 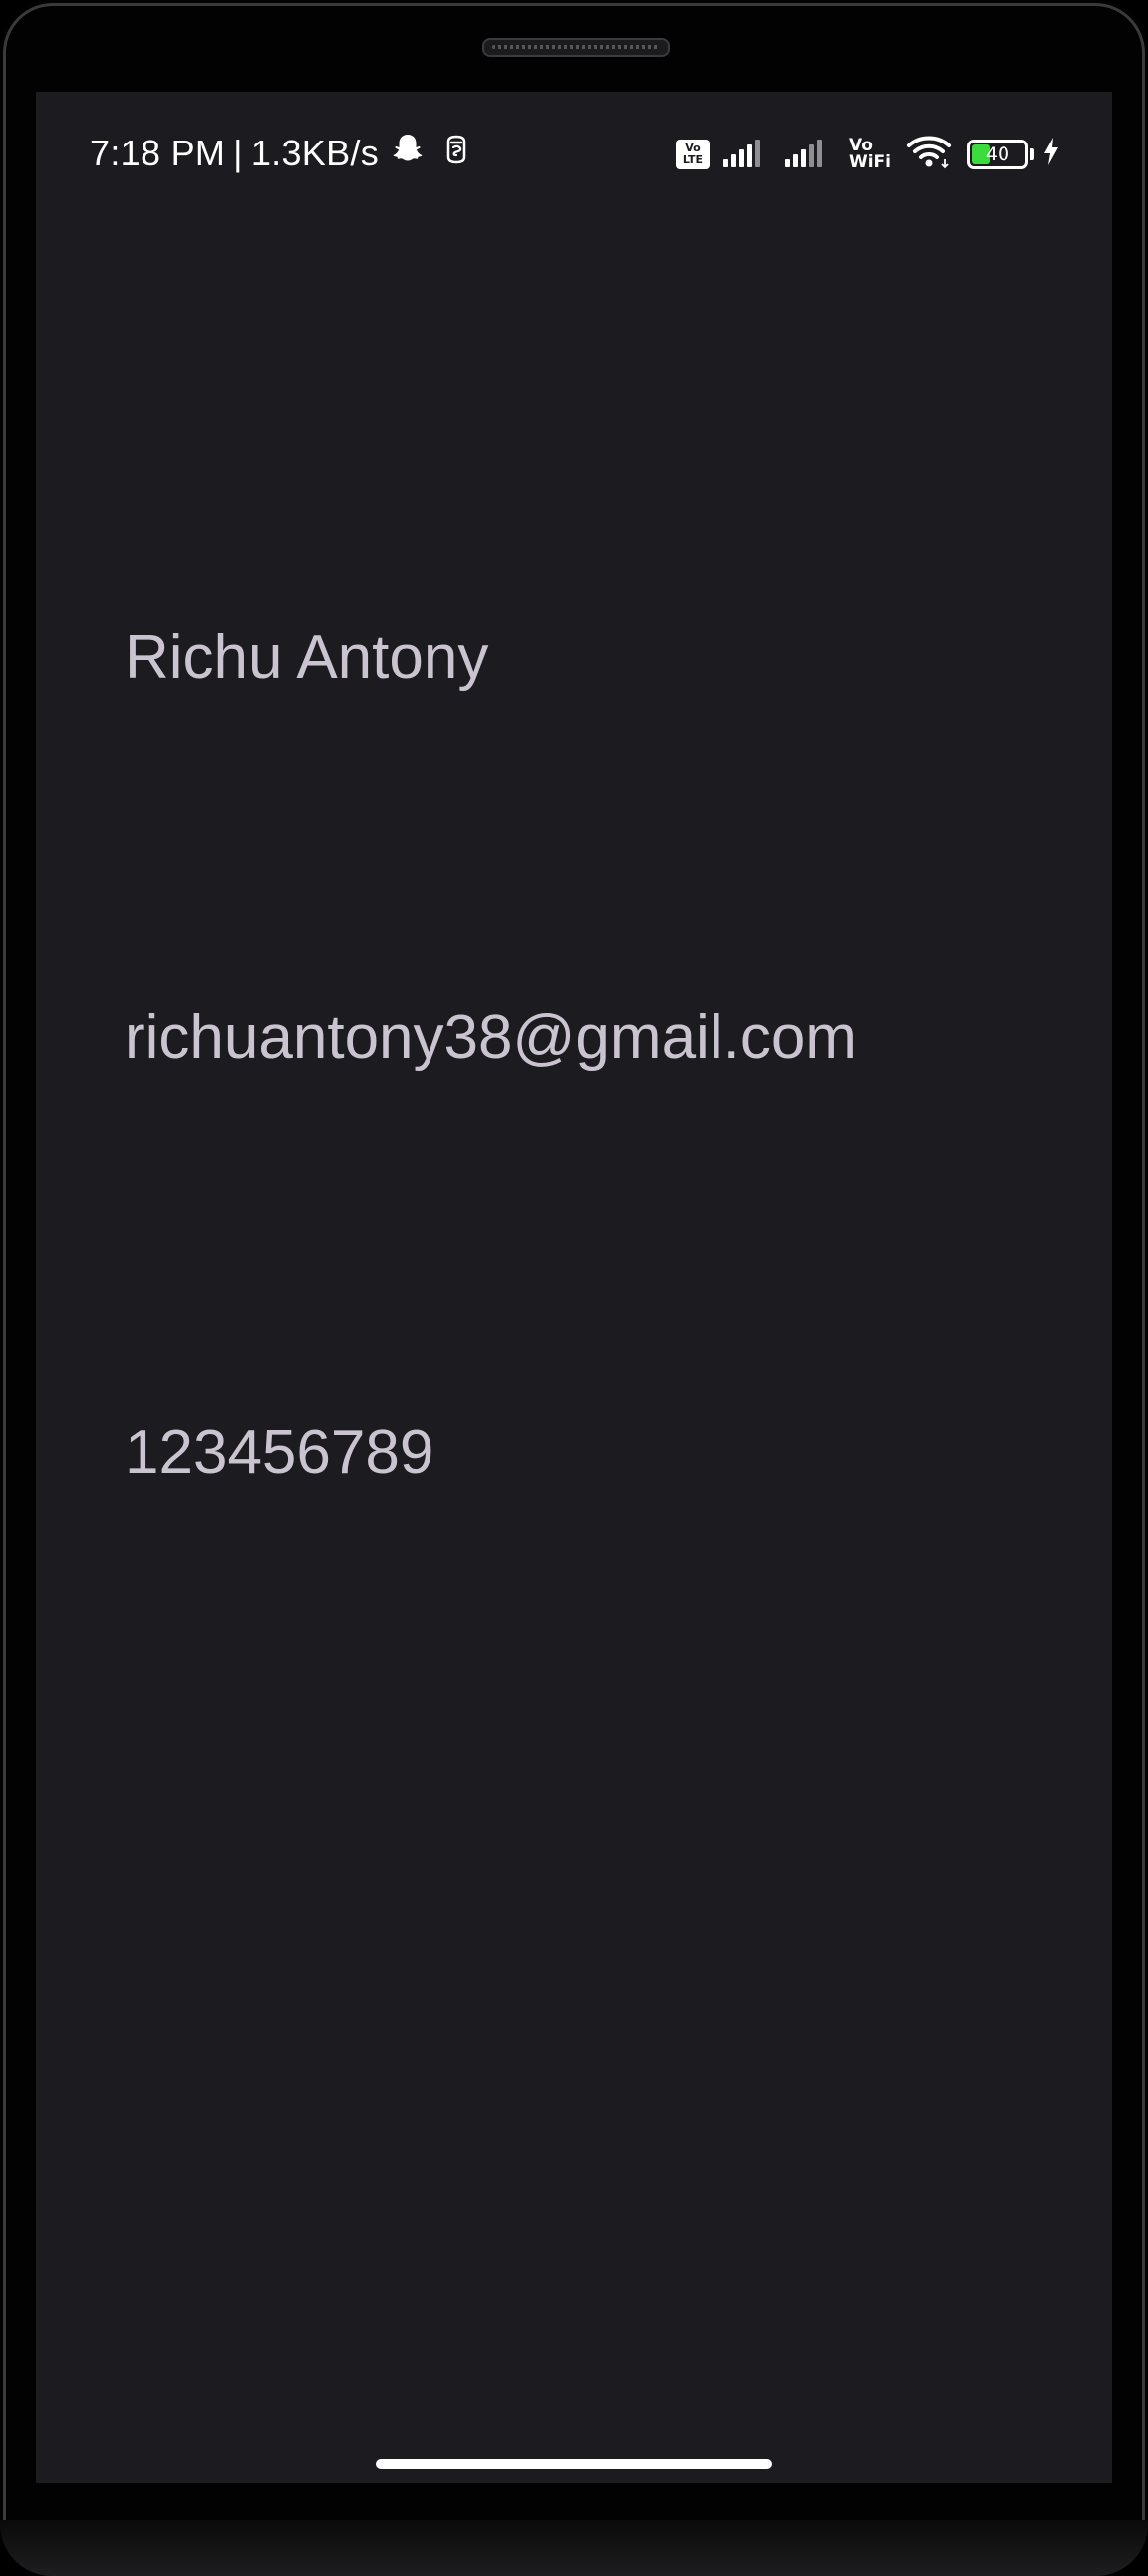 I want to click on signal-strength-sim1-icon, so click(x=746, y=154).